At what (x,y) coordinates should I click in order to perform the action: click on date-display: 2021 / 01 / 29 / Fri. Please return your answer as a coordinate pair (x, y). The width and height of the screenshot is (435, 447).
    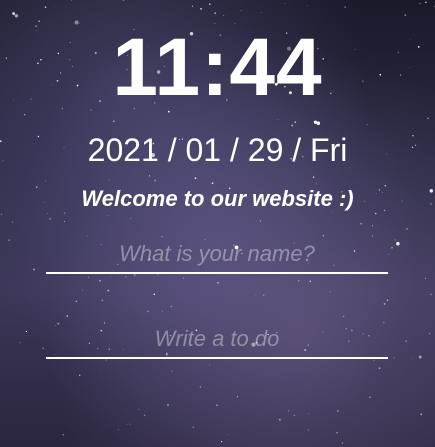
    Looking at the image, I should click on (217, 150).